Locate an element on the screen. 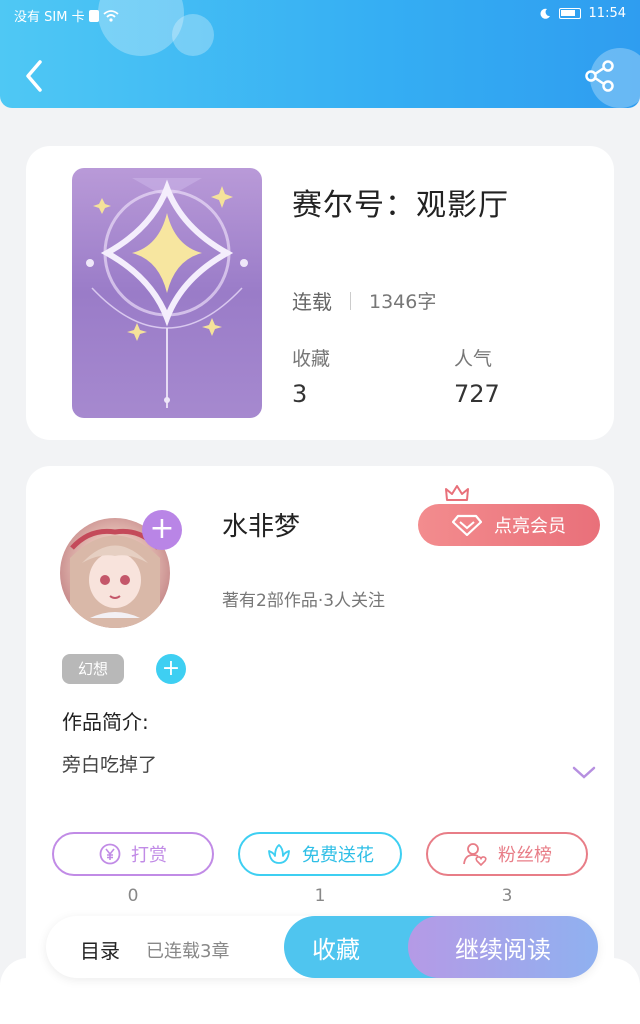  catalog-button: 目录 is located at coordinates (100, 949).